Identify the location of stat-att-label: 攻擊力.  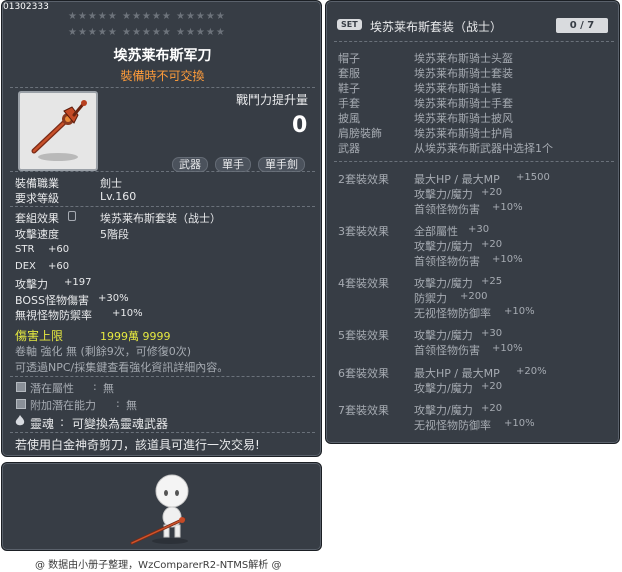
(31, 284).